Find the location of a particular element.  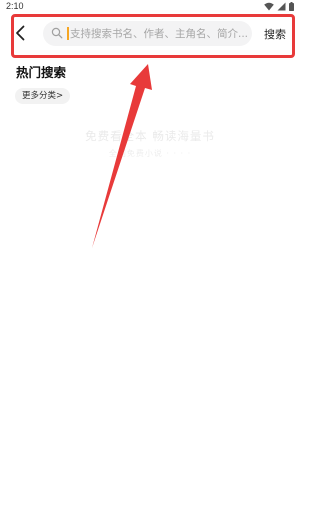

search-button: 搜索 is located at coordinates (275, 34).